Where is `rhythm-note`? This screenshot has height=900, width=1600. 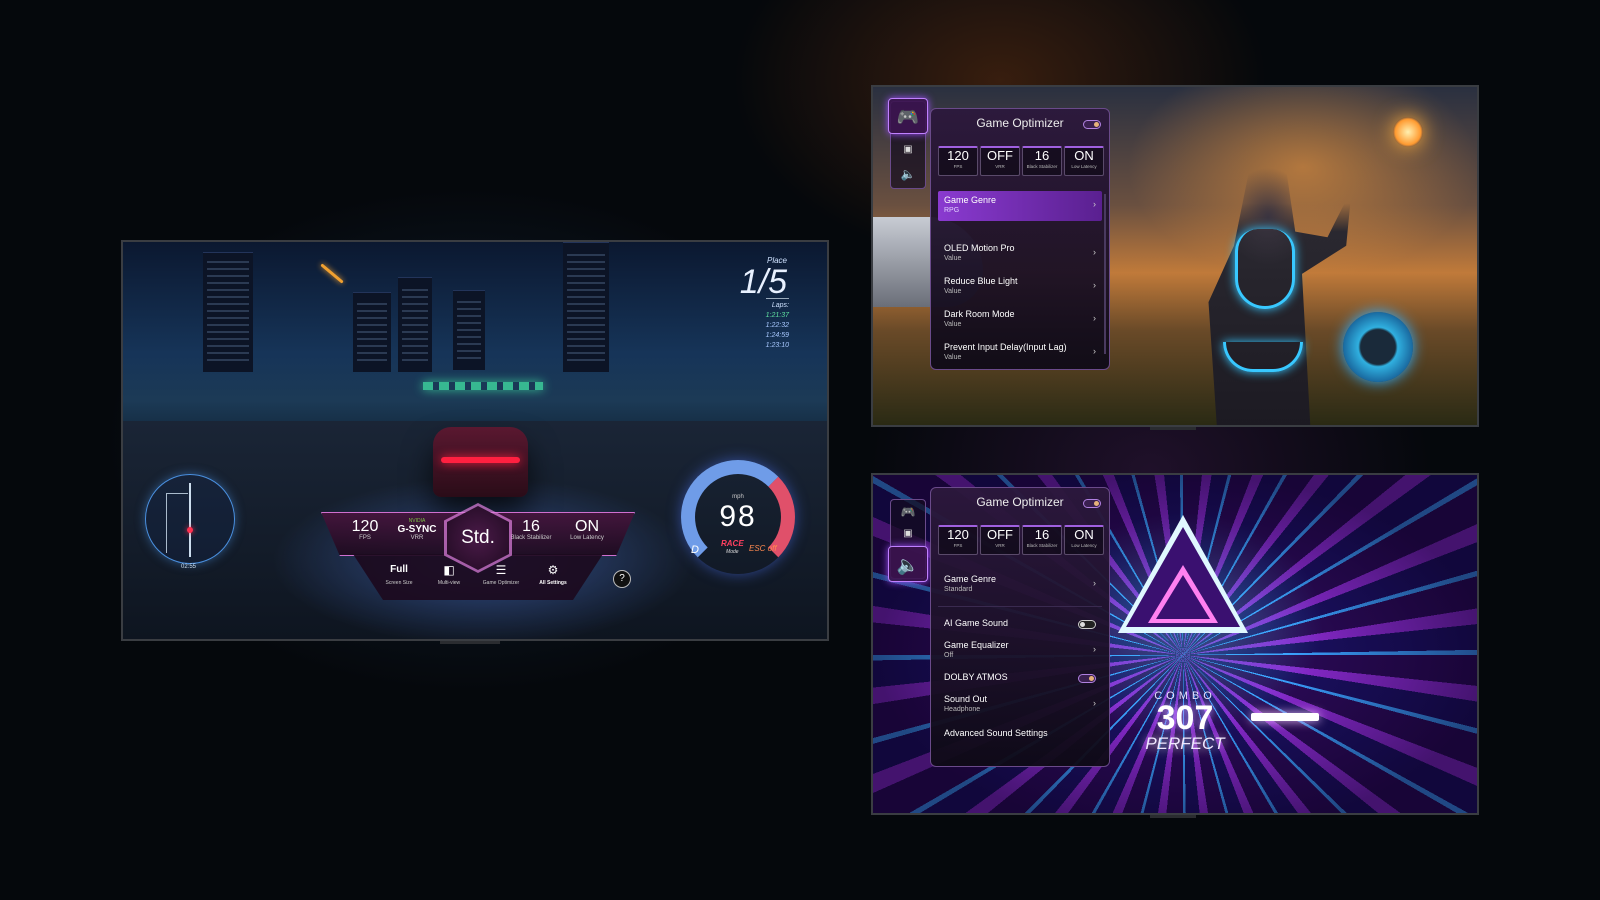 rhythm-note is located at coordinates (1285, 717).